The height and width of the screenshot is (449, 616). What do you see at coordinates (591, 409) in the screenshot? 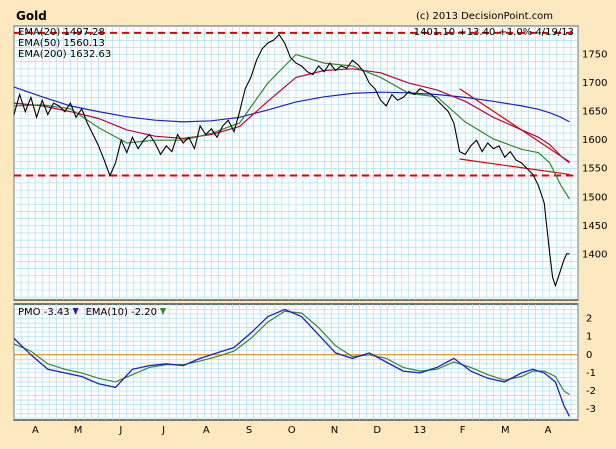
I see `pmo-y-tick-label: -3` at bounding box center [591, 409].